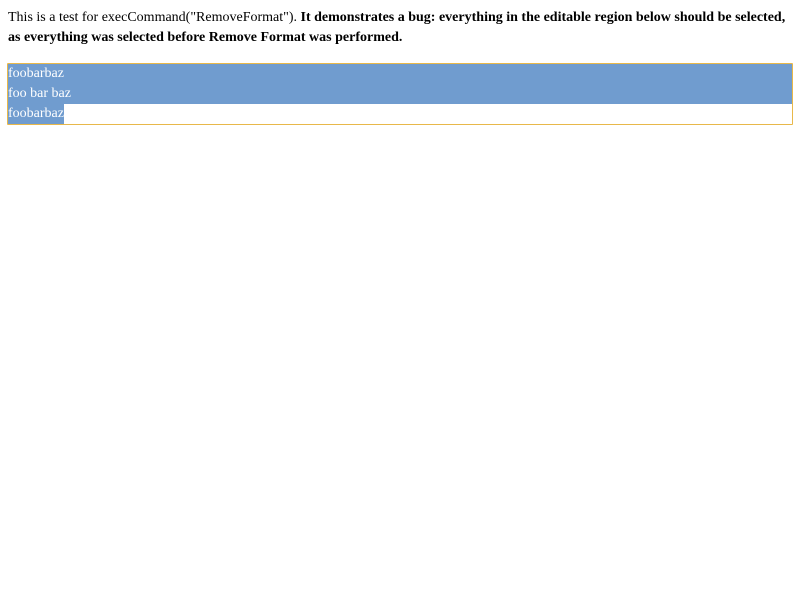 The width and height of the screenshot is (800, 600). Describe the element at coordinates (36, 114) in the screenshot. I see `line-3-text: foobarbaz` at that location.